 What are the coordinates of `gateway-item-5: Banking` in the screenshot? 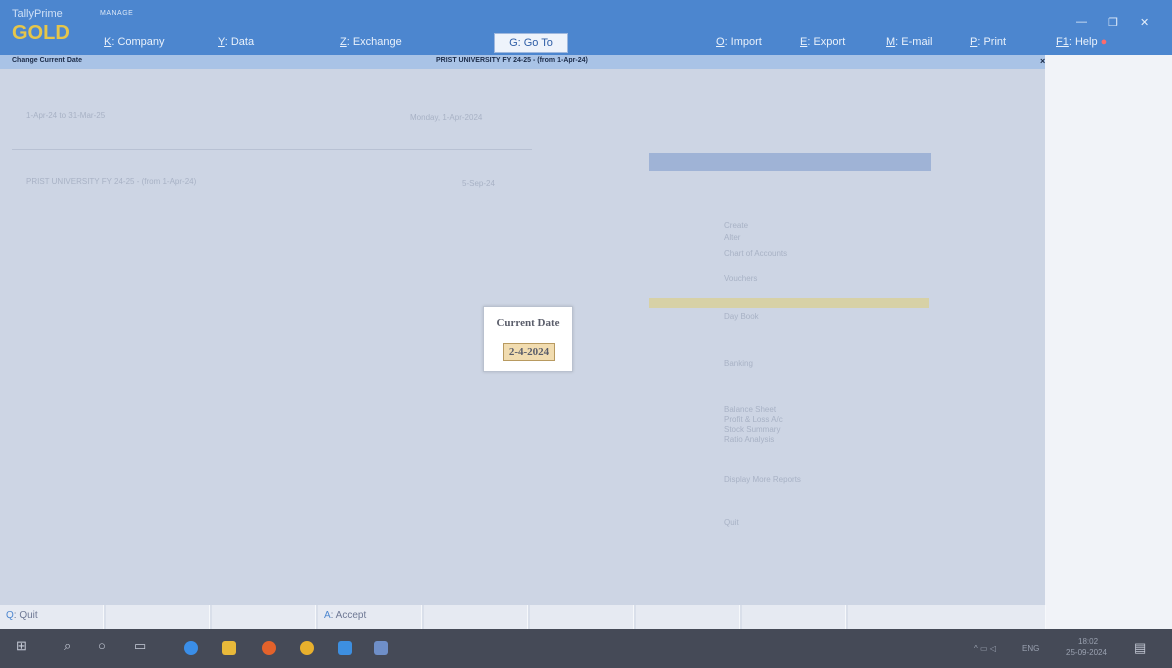 It's located at (738, 363).